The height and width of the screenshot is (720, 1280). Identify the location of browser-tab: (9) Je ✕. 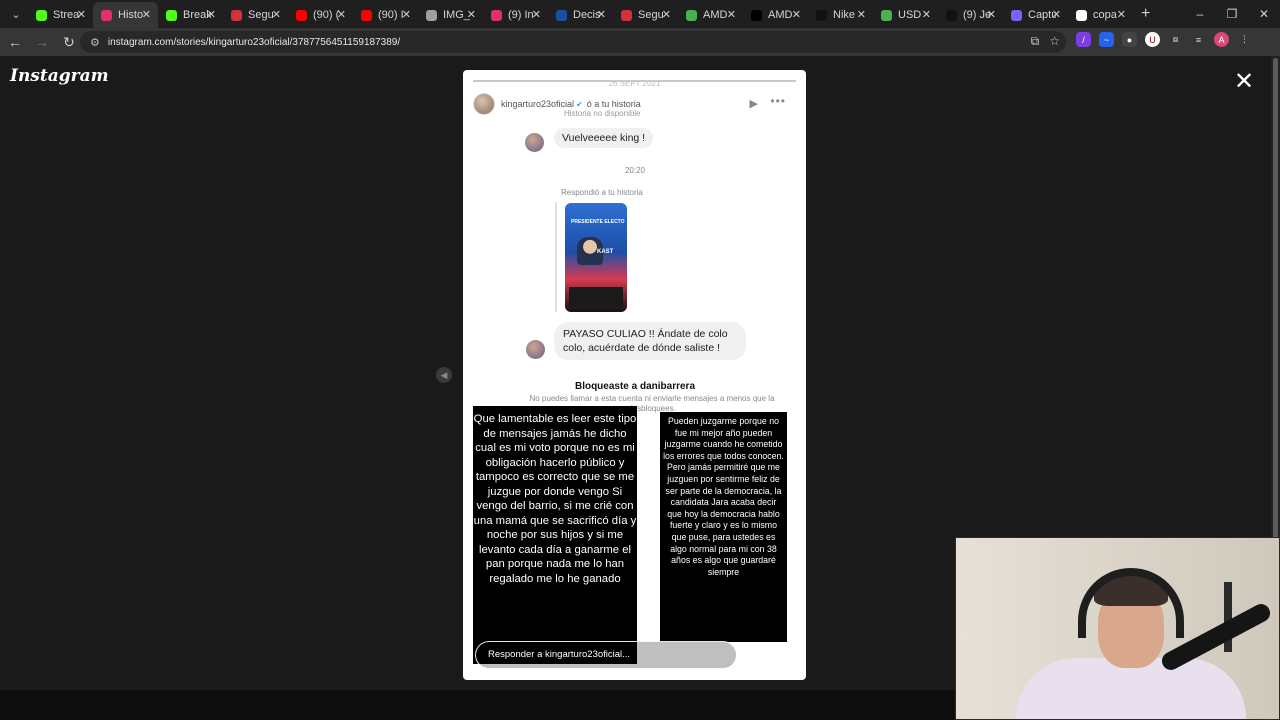
(970, 15).